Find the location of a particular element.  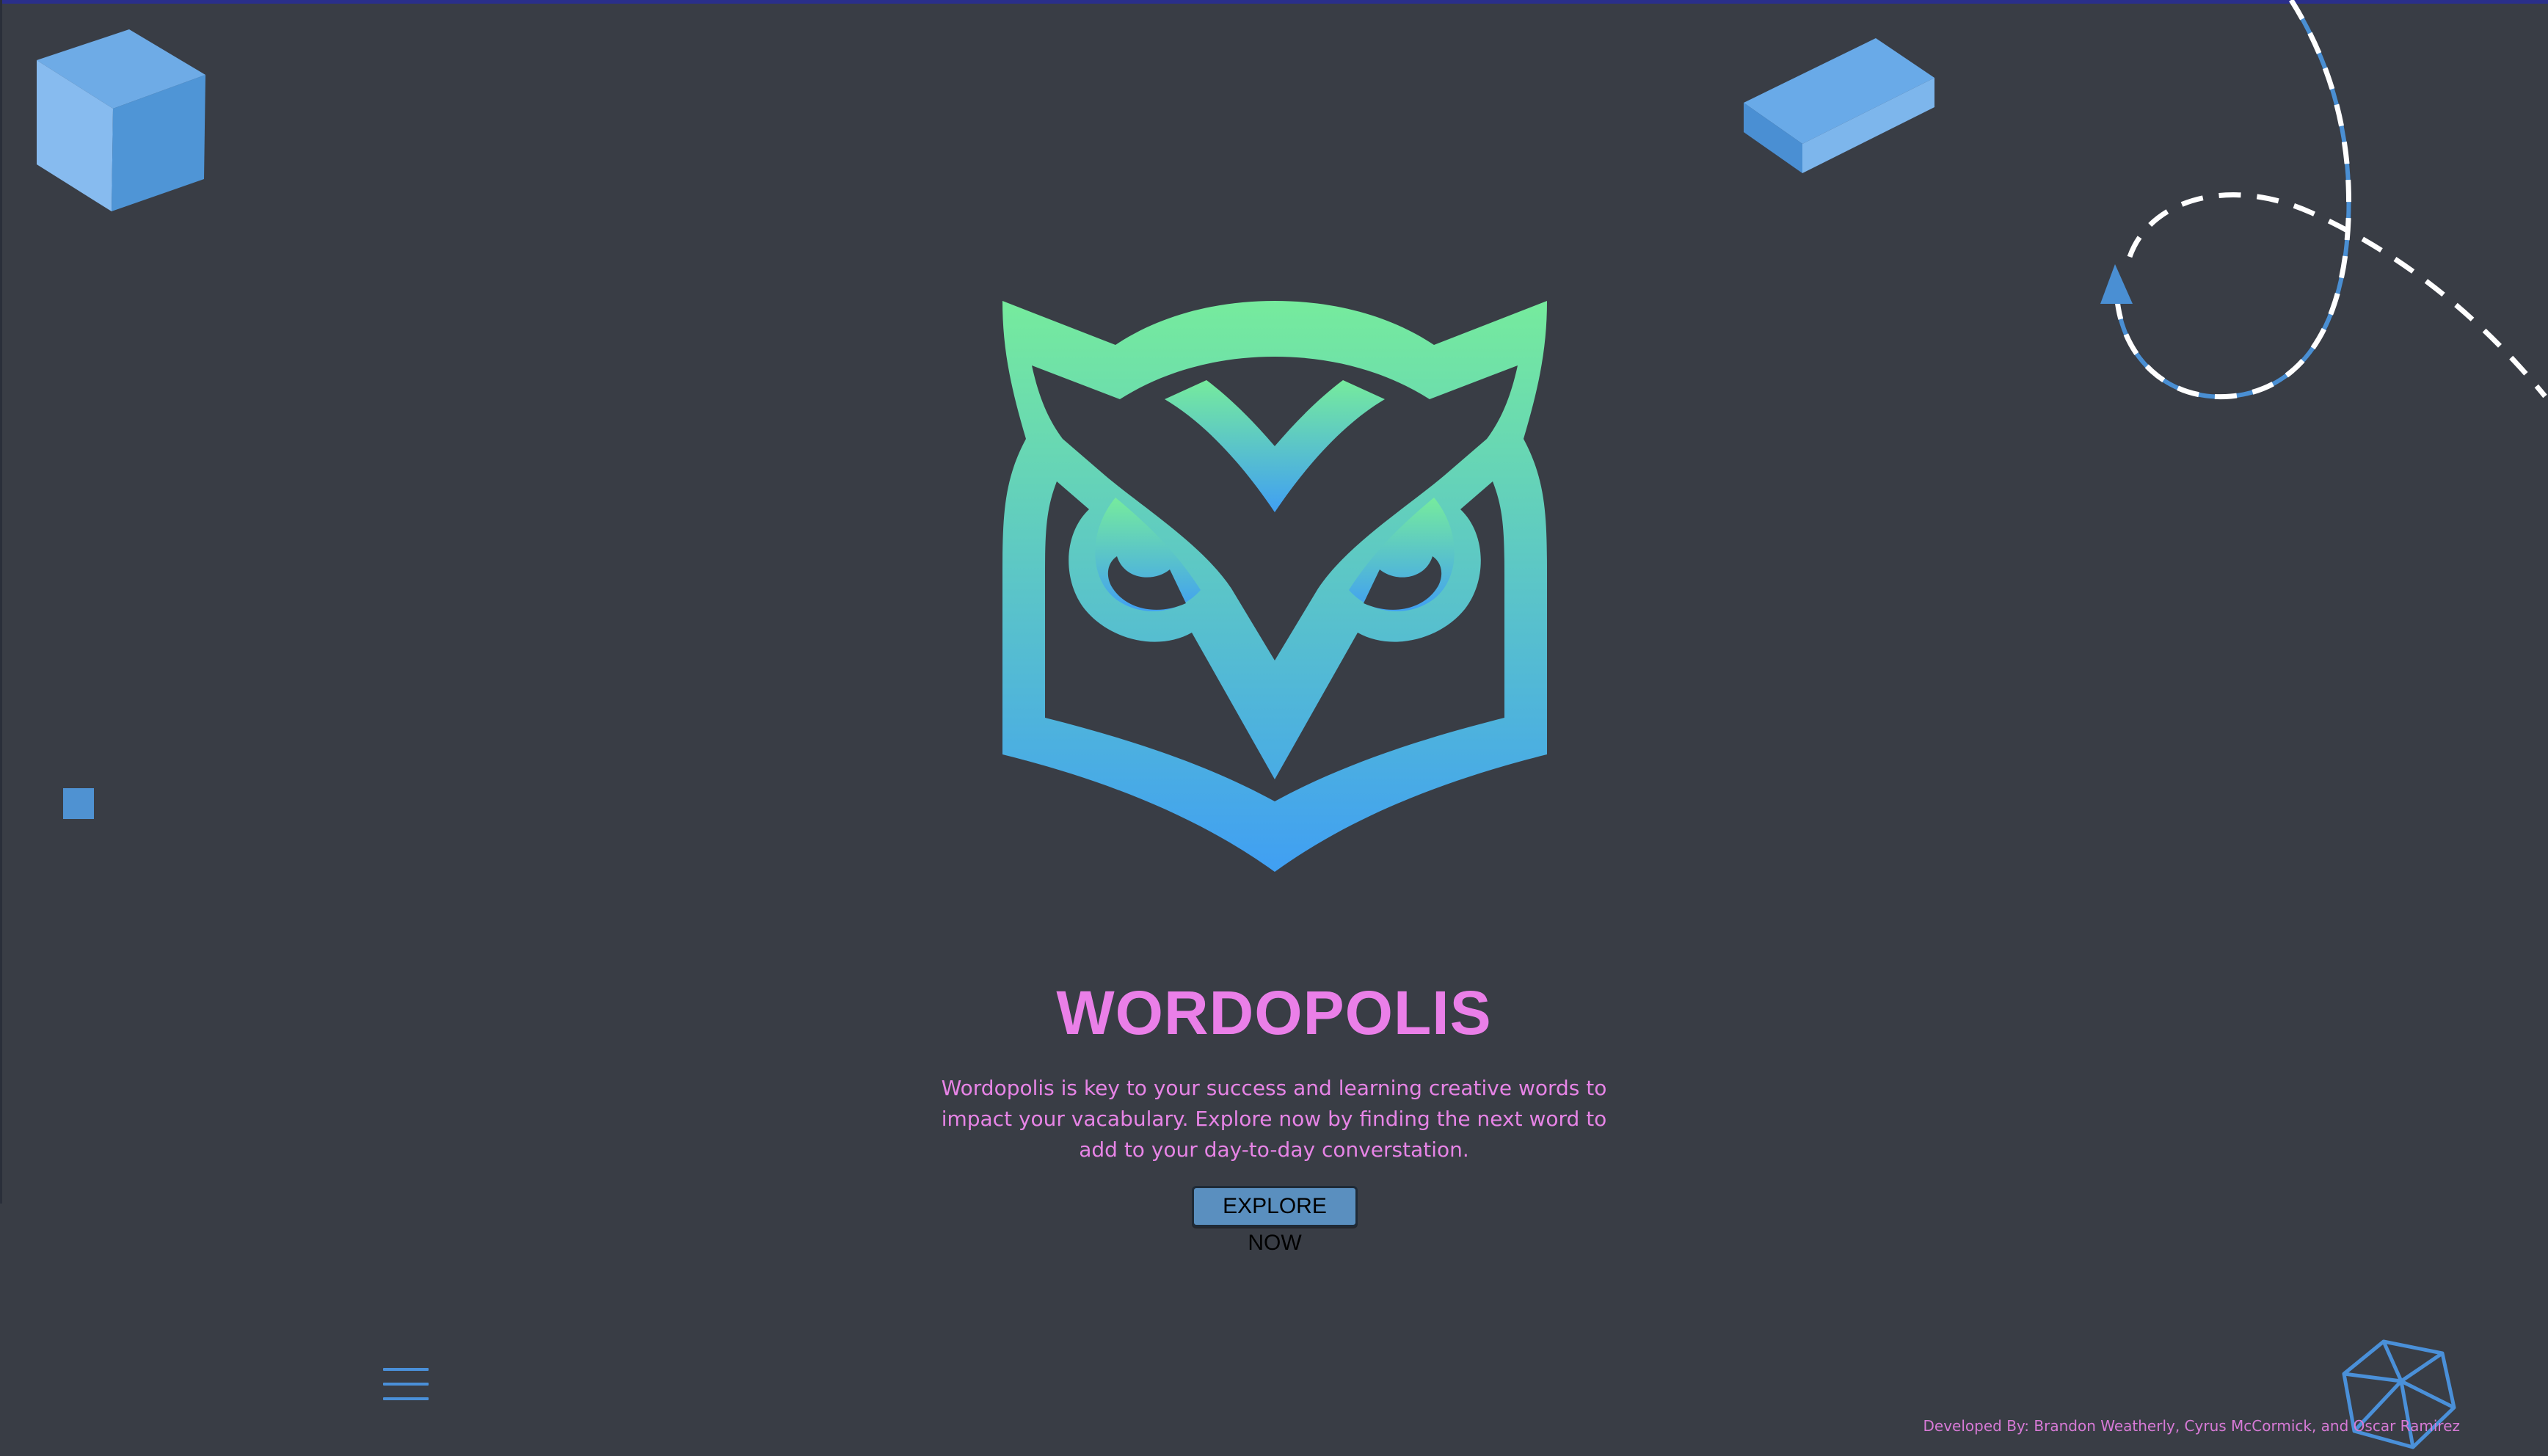

explore-now-button: EXPLORE NOW is located at coordinates (1275, 1221).